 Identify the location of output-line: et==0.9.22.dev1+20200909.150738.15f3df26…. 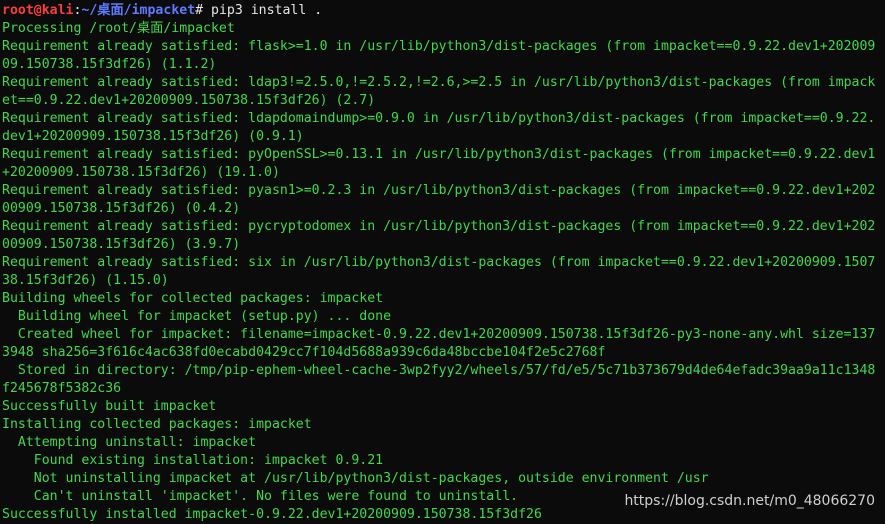
(189, 100).